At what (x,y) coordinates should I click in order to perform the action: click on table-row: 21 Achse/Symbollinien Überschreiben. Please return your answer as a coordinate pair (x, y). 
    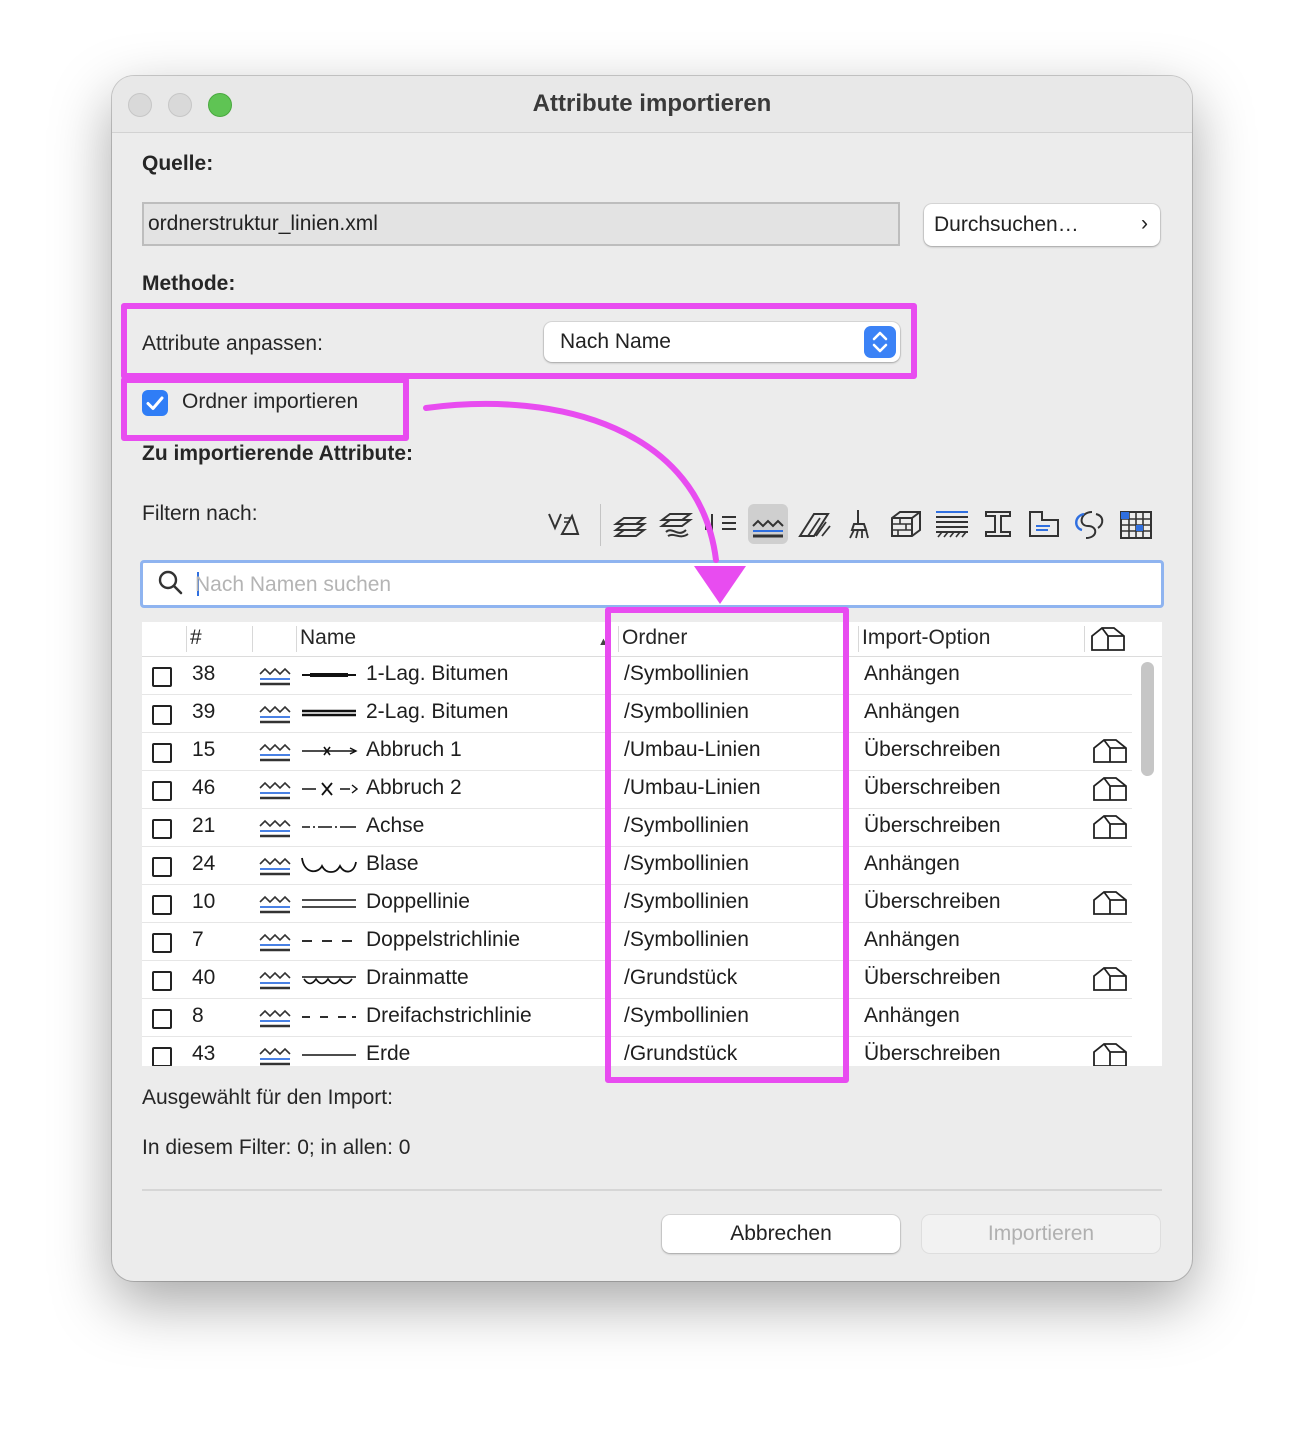
    Looking at the image, I should click on (637, 827).